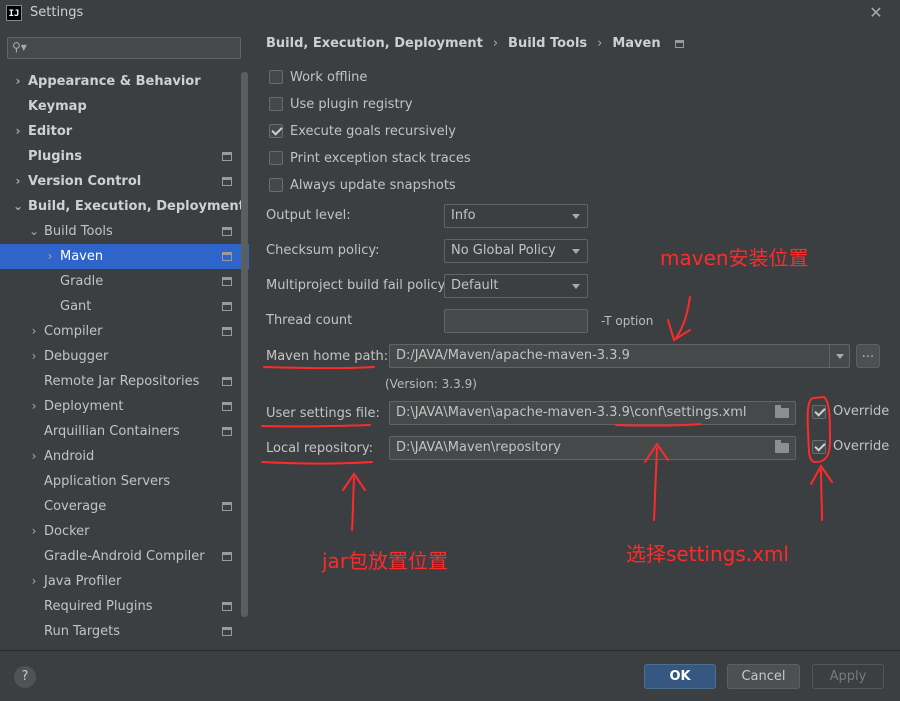 This screenshot has height=701, width=900. Describe the element at coordinates (85, 181) in the screenshot. I see `sidebar-item-label: Version Control` at that location.